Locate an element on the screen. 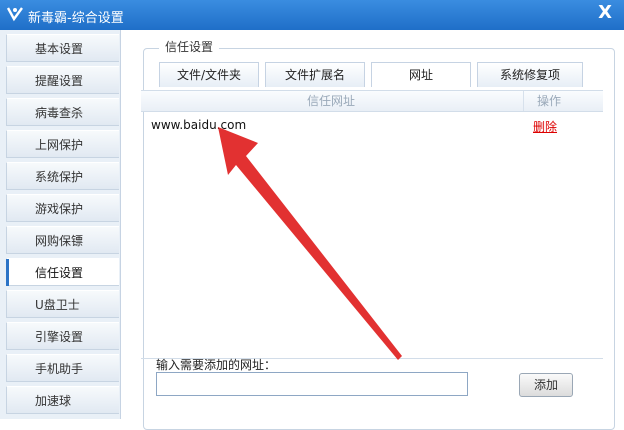 The height and width of the screenshot is (430, 624). sidebar-item-usb-guard: U盘卫士 is located at coordinates (62, 304).